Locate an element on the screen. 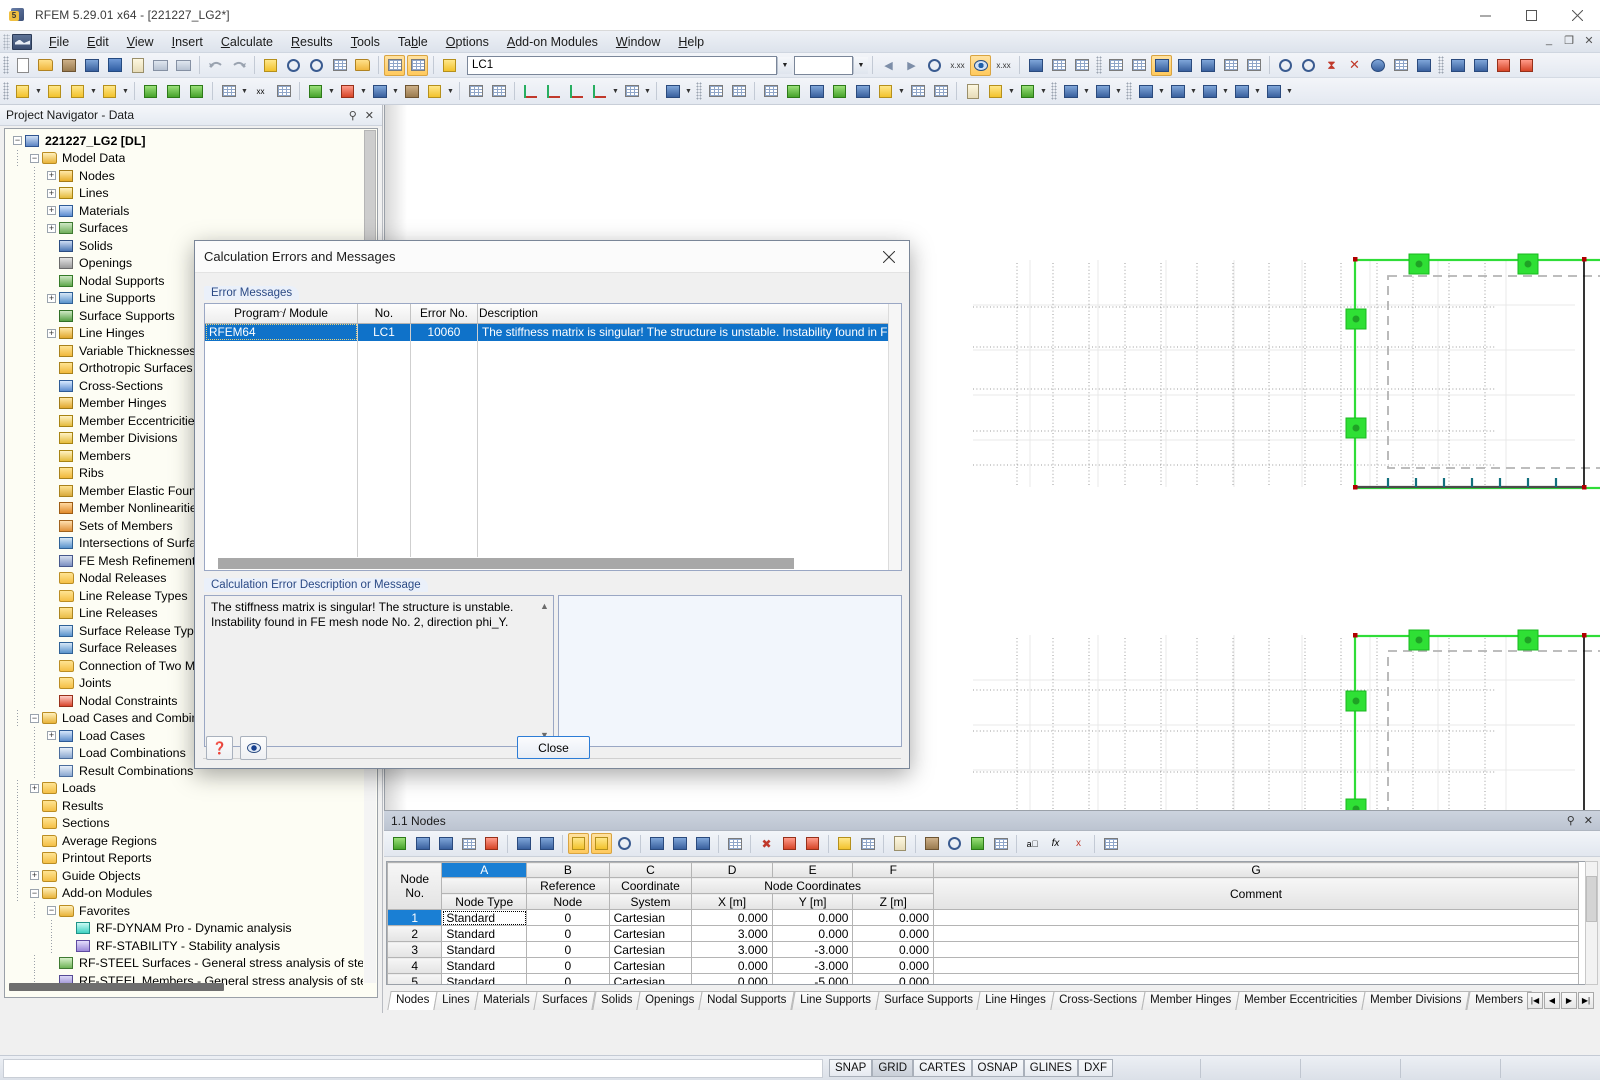  new-line-dropdown: ▼ is located at coordinates (93, 91).